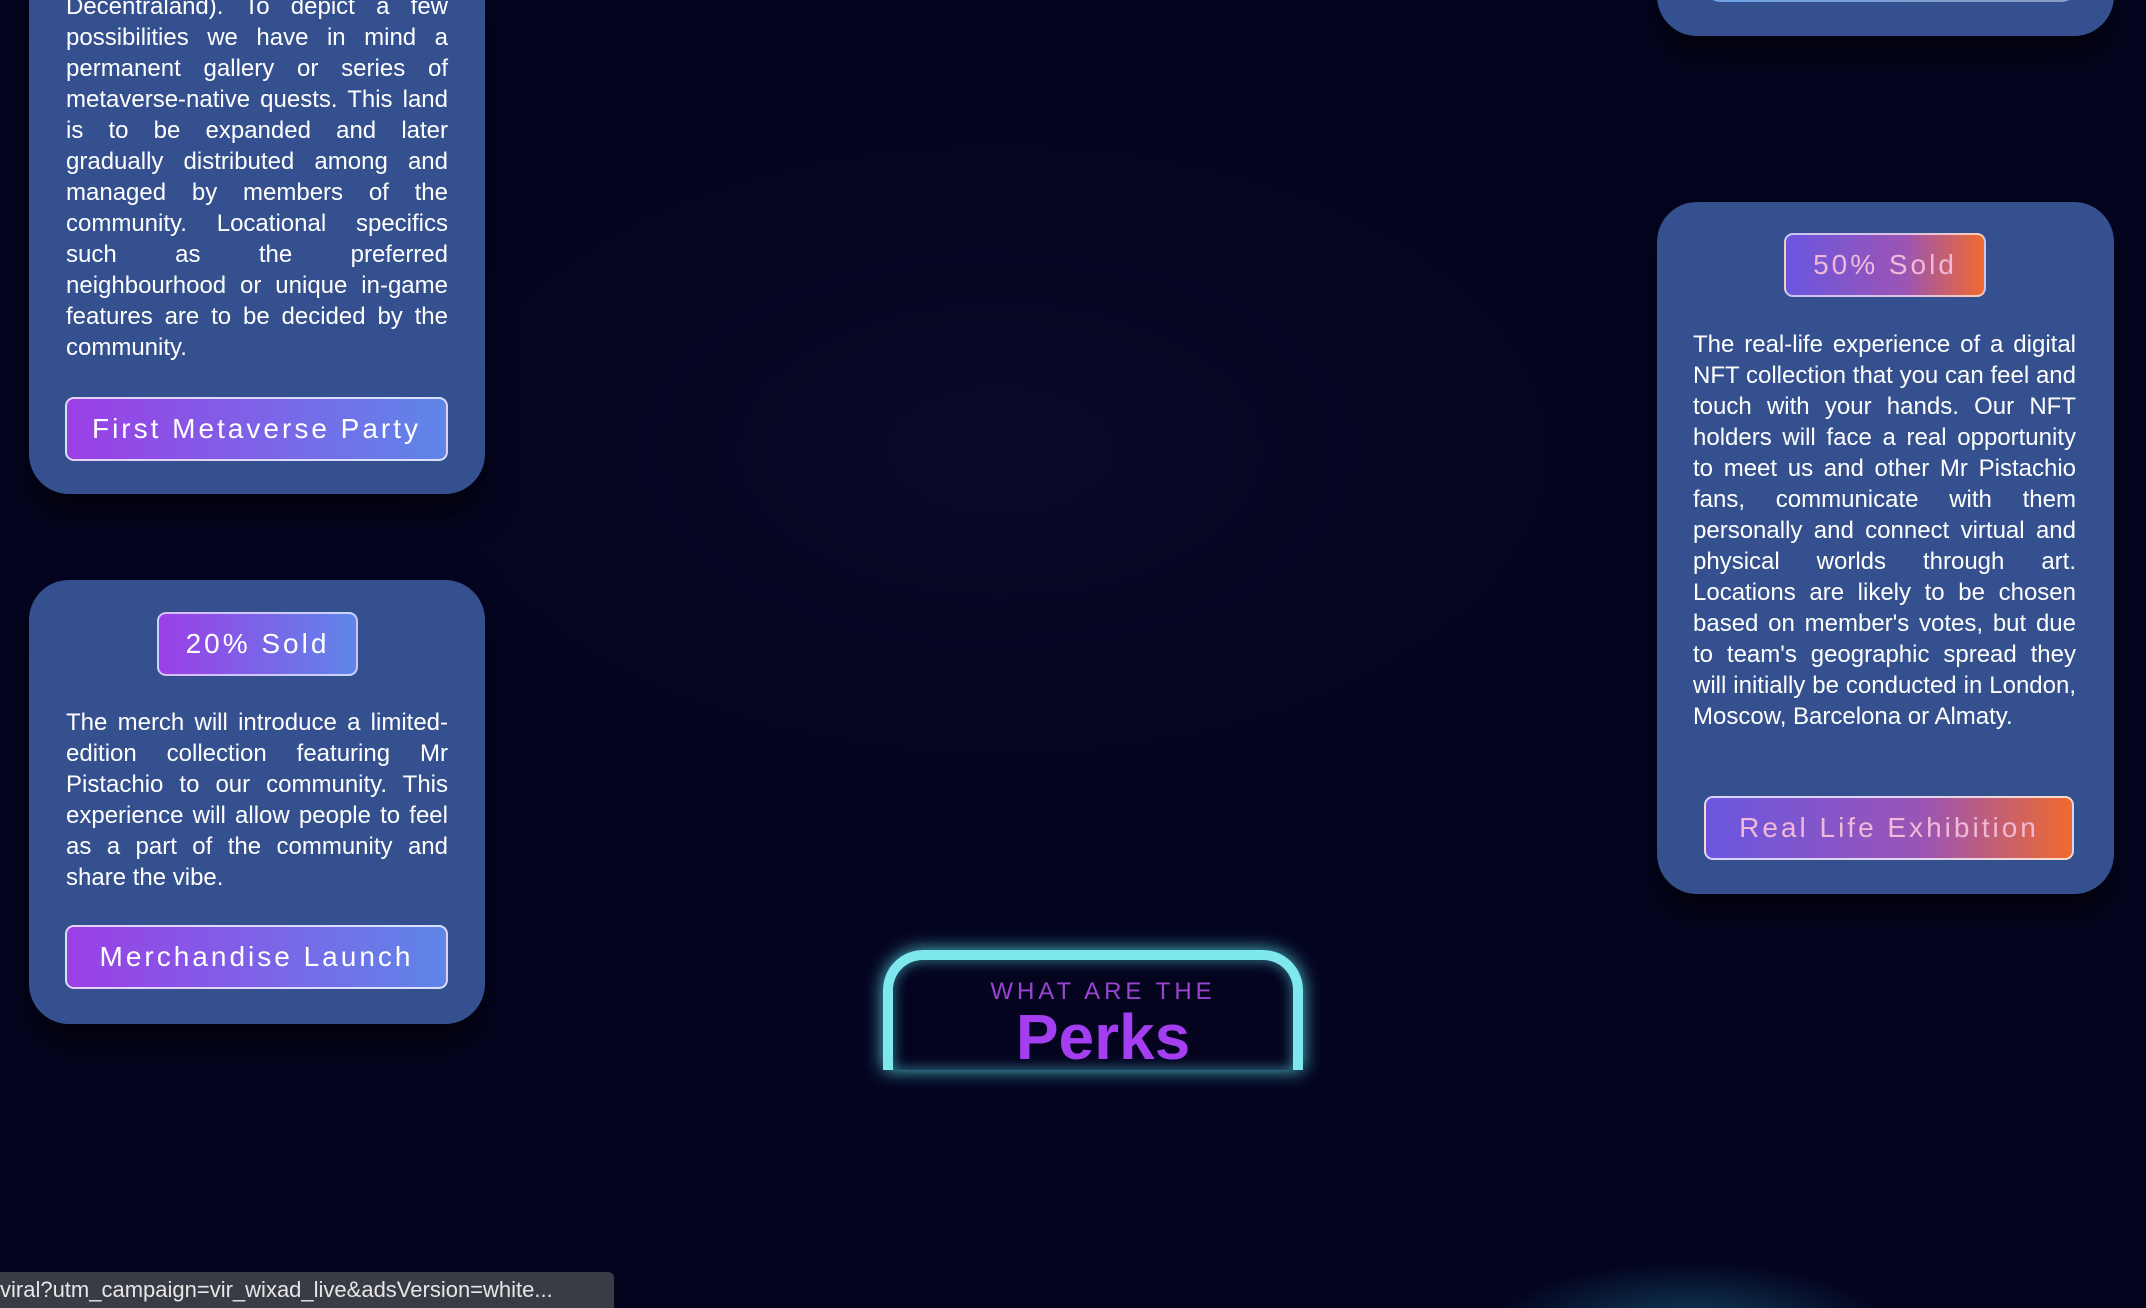  I want to click on partial-button-edge, so click(1891, 1).